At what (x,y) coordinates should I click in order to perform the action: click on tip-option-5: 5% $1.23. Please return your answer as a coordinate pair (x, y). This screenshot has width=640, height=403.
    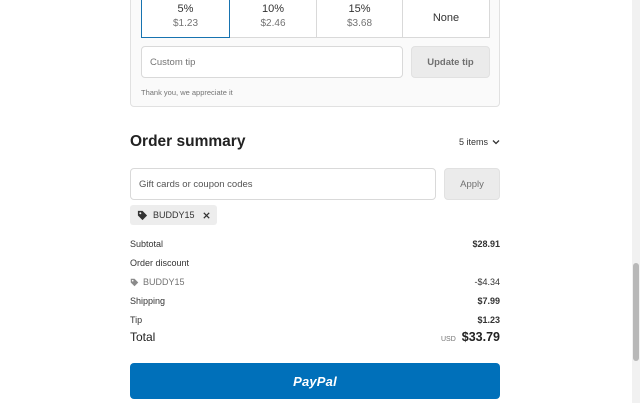
    Looking at the image, I should click on (185, 19).